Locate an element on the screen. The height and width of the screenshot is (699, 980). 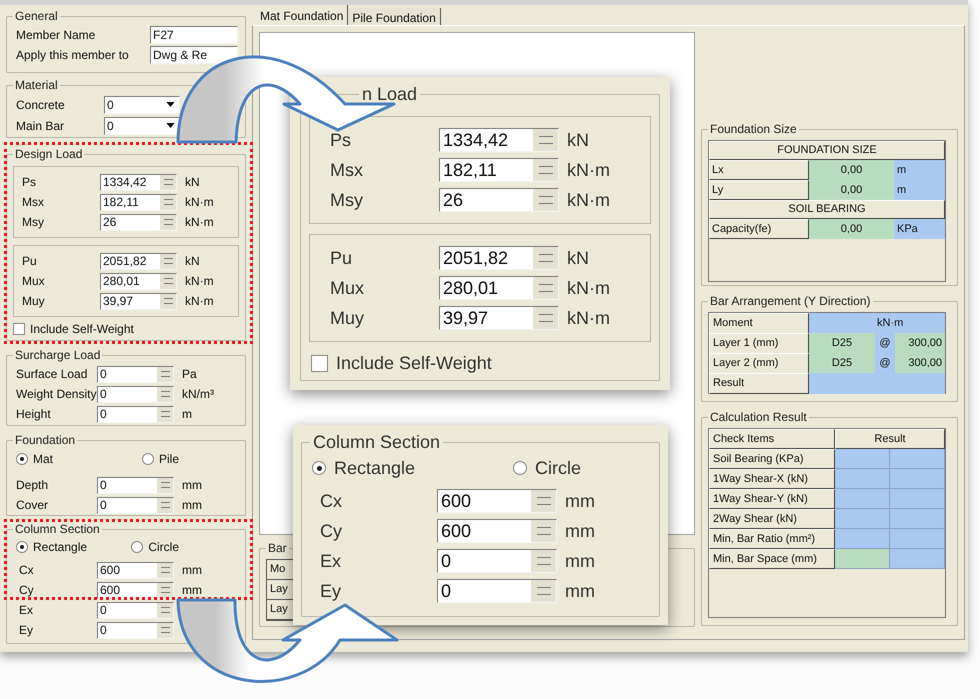
group-title: Design Load is located at coordinates (49, 154).